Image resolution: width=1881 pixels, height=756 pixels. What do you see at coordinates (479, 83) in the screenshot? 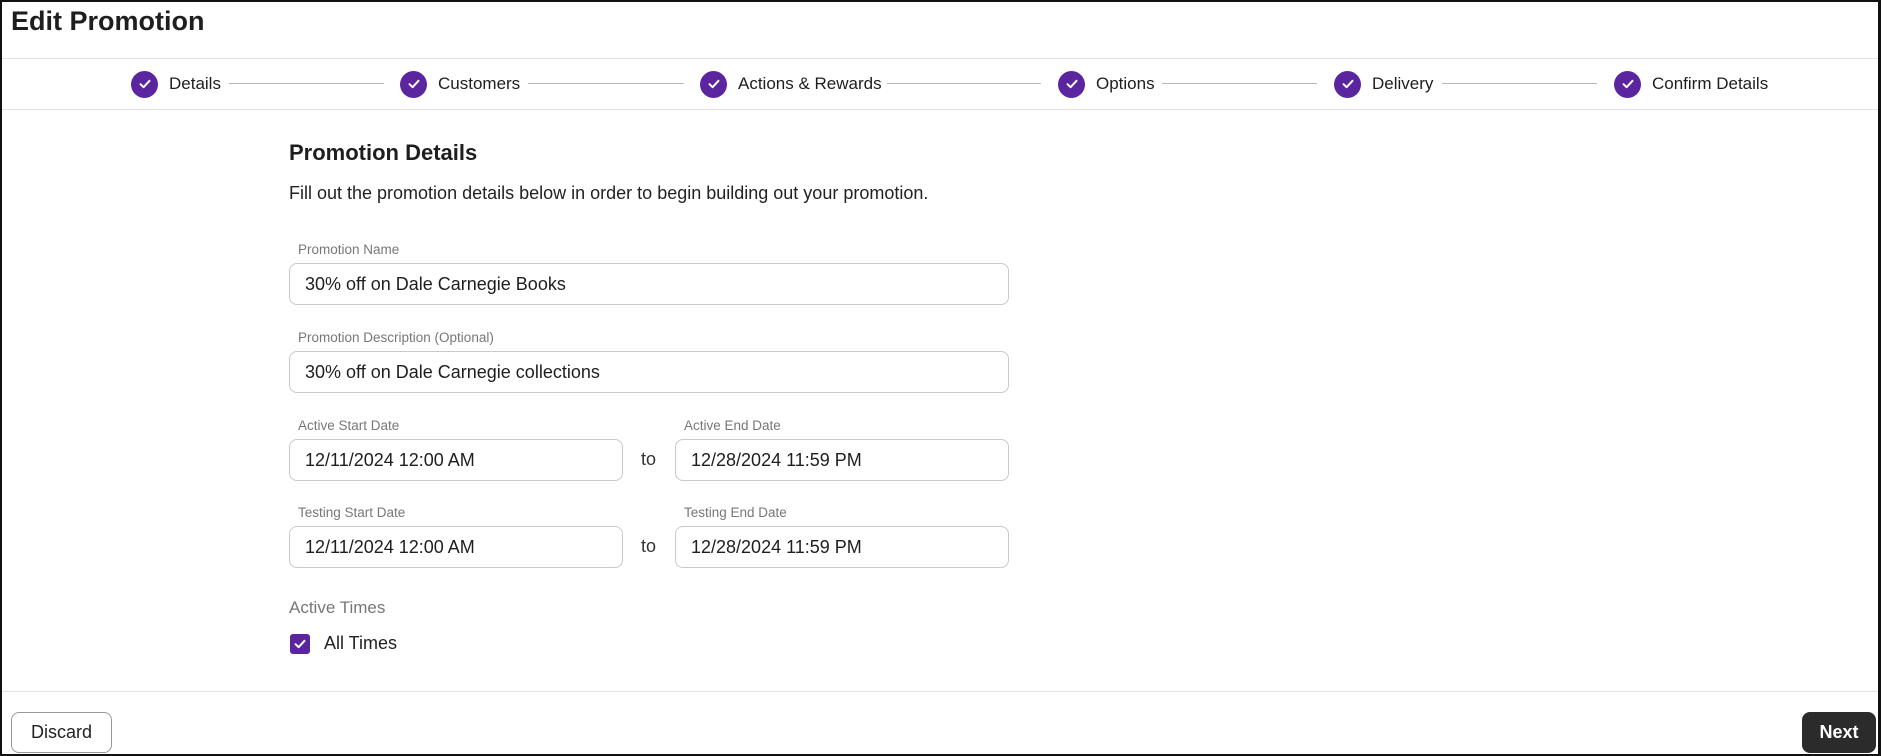
I see `step-label: Customers` at bounding box center [479, 83].